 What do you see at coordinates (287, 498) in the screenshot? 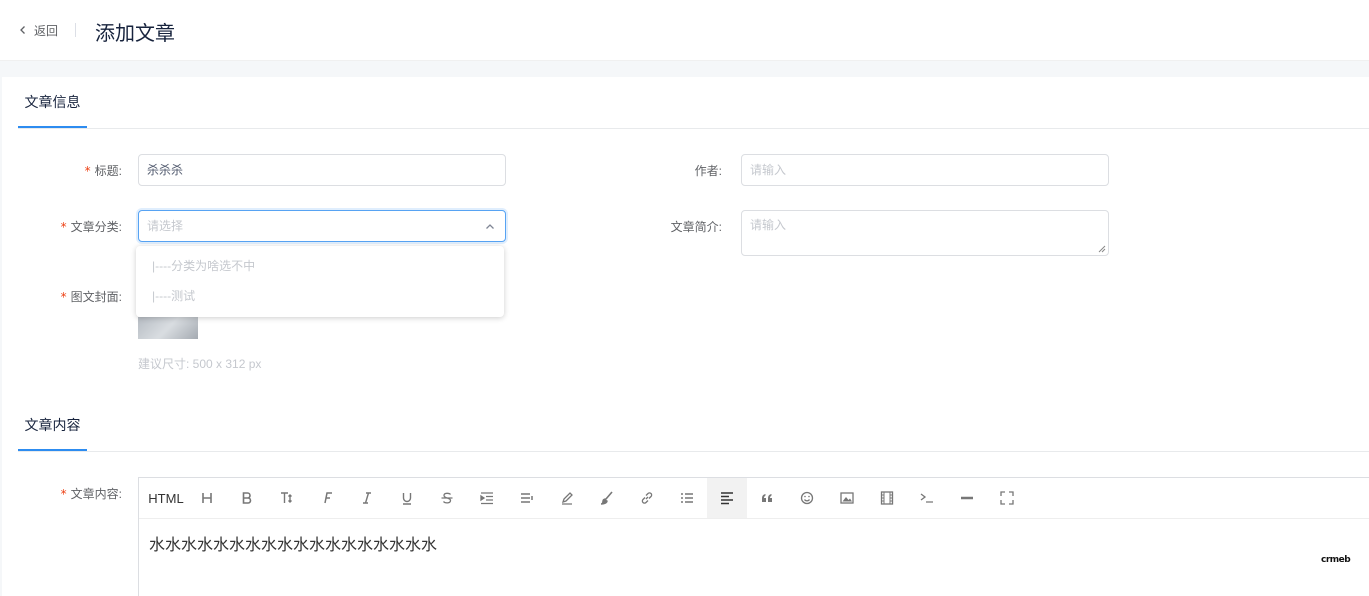
I see `font-size-icon` at bounding box center [287, 498].